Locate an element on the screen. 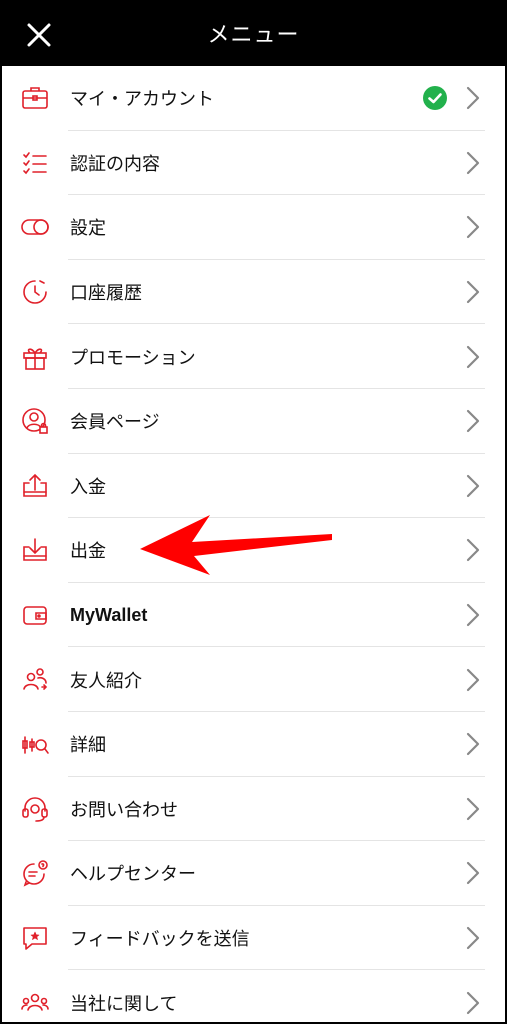  clock-history-icon is located at coordinates (35, 292).